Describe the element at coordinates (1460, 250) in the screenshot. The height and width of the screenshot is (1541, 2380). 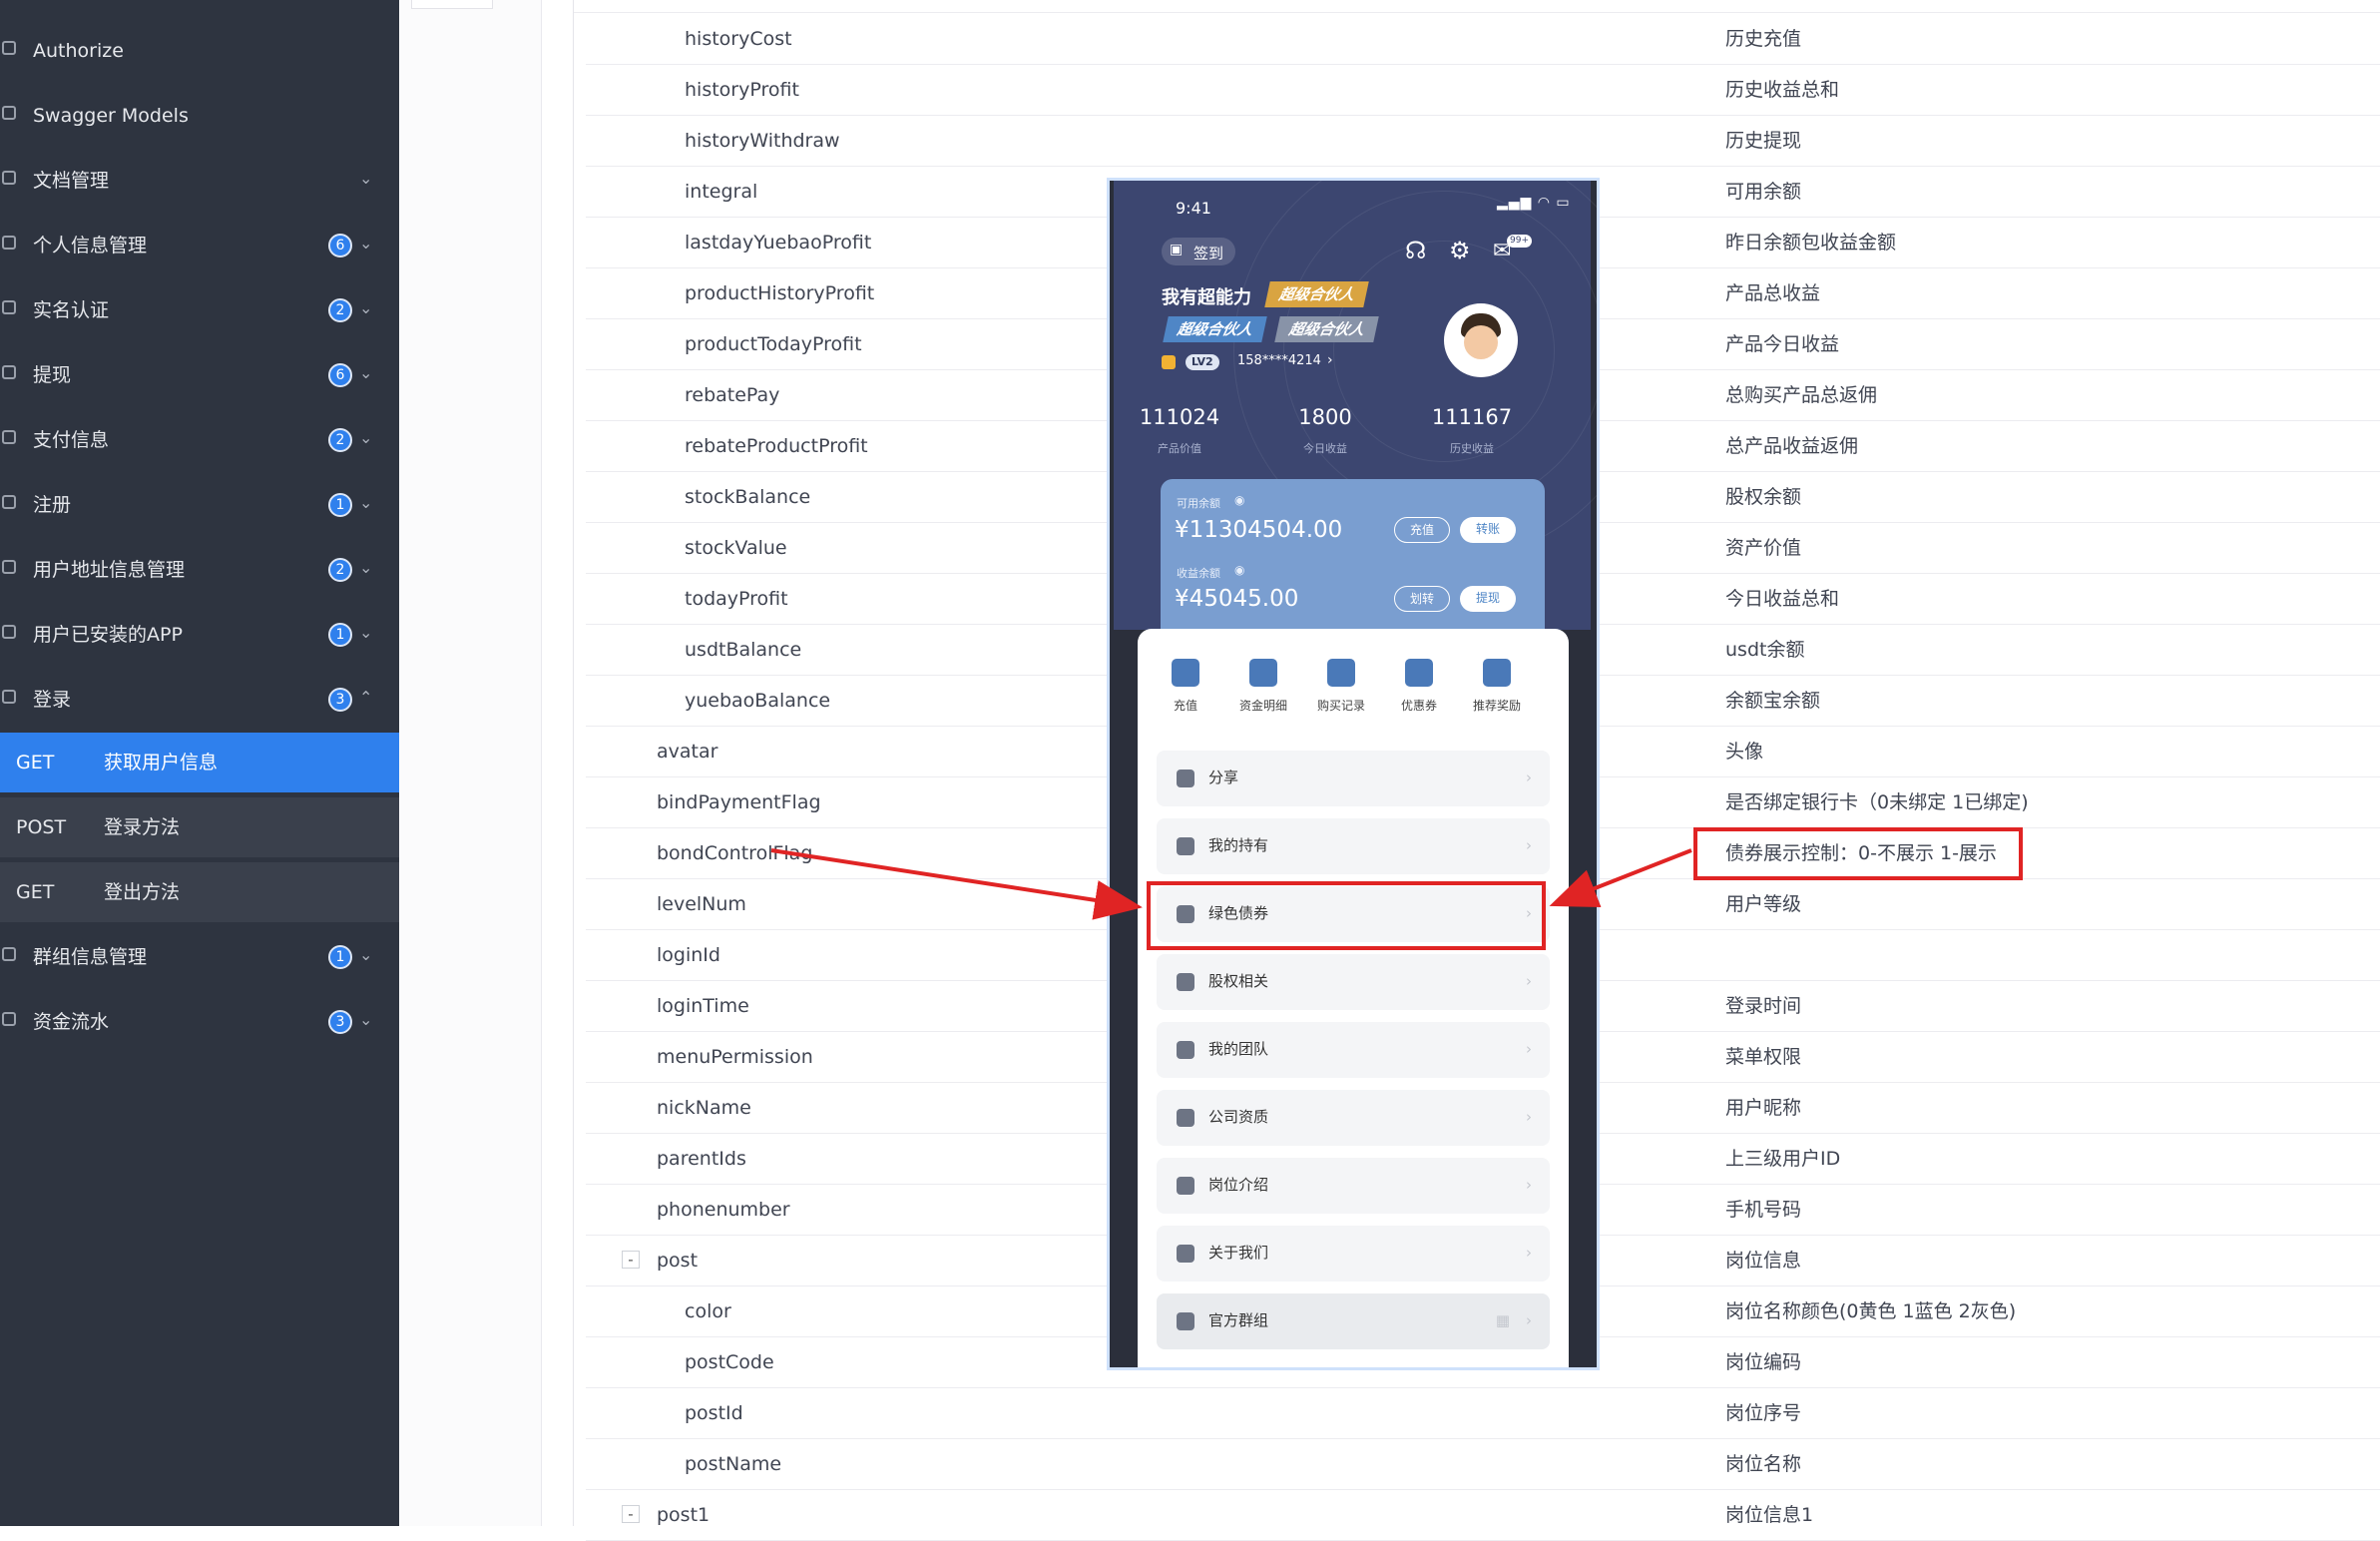
I see `settings-icon: ⚙` at that location.